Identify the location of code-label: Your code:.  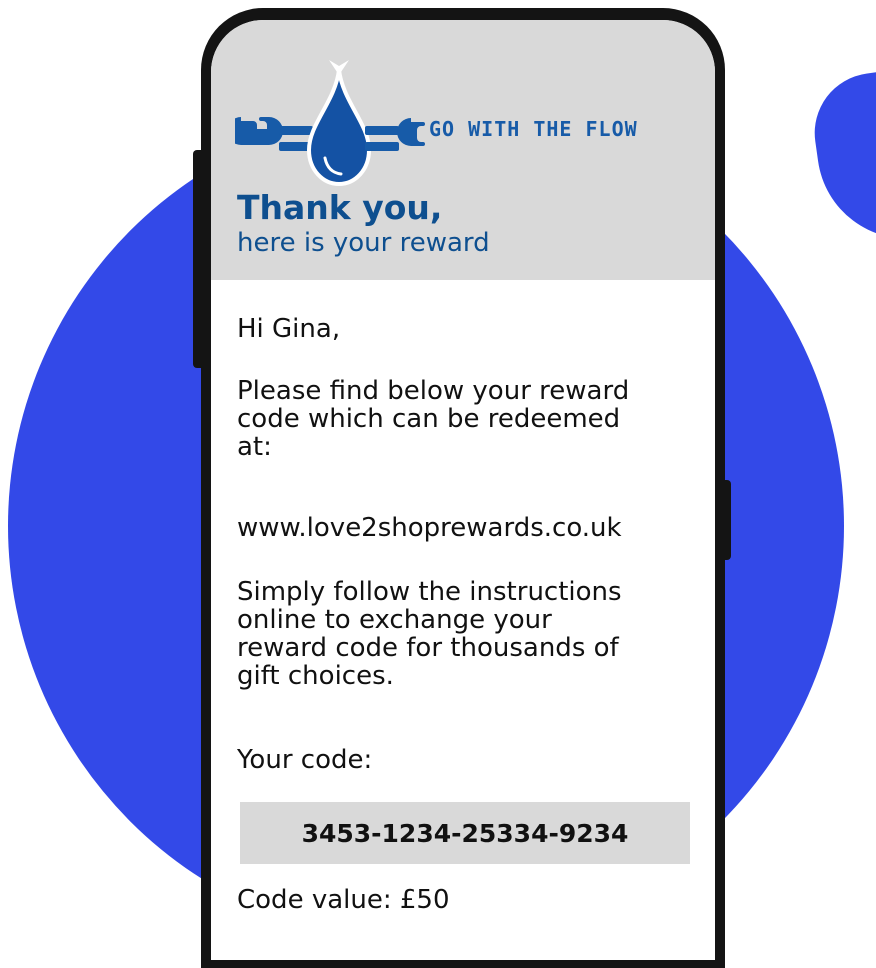
(305, 760).